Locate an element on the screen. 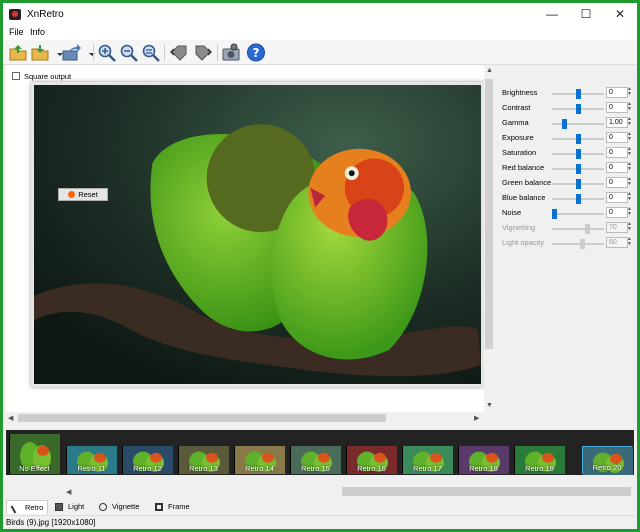 The height and width of the screenshot is (532, 640). reset-button: Reset is located at coordinates (83, 194).